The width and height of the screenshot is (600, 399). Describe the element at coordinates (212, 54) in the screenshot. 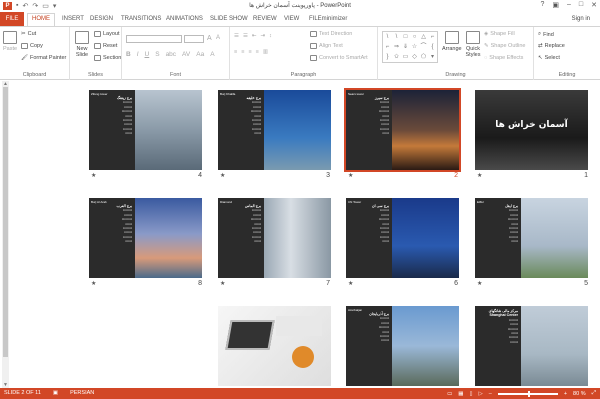

I see `font-color-icon: A` at that location.